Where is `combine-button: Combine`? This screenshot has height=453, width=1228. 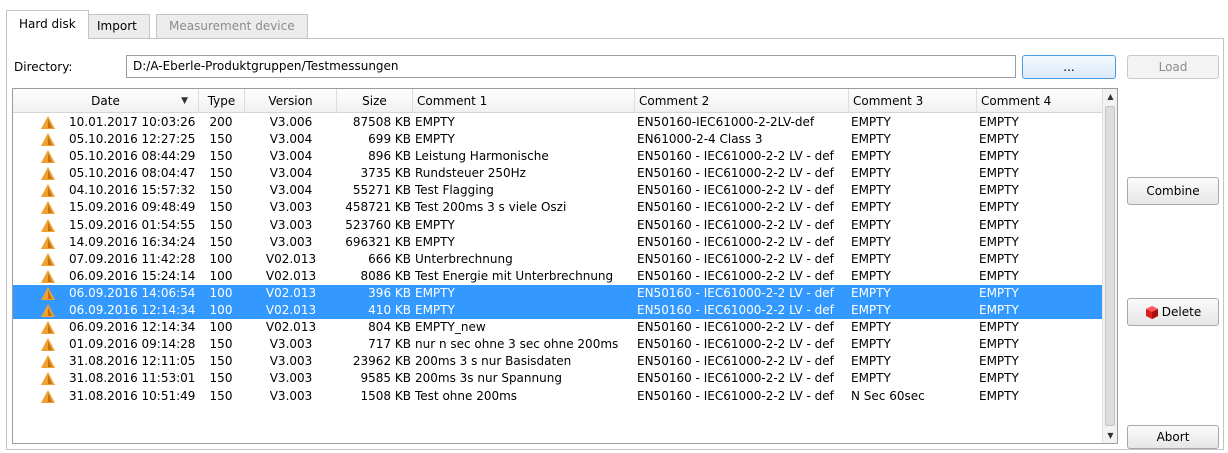
combine-button: Combine is located at coordinates (1173, 191).